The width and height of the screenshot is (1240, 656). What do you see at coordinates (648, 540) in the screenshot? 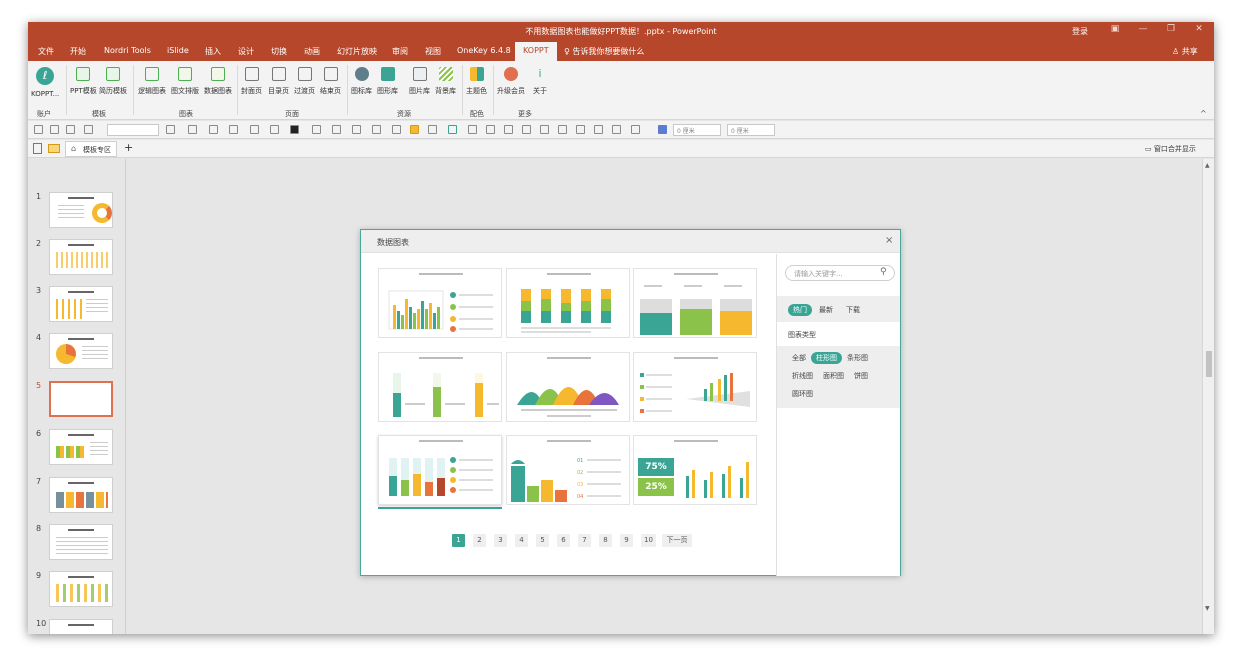
I see `page-button-10: 10` at bounding box center [648, 540].